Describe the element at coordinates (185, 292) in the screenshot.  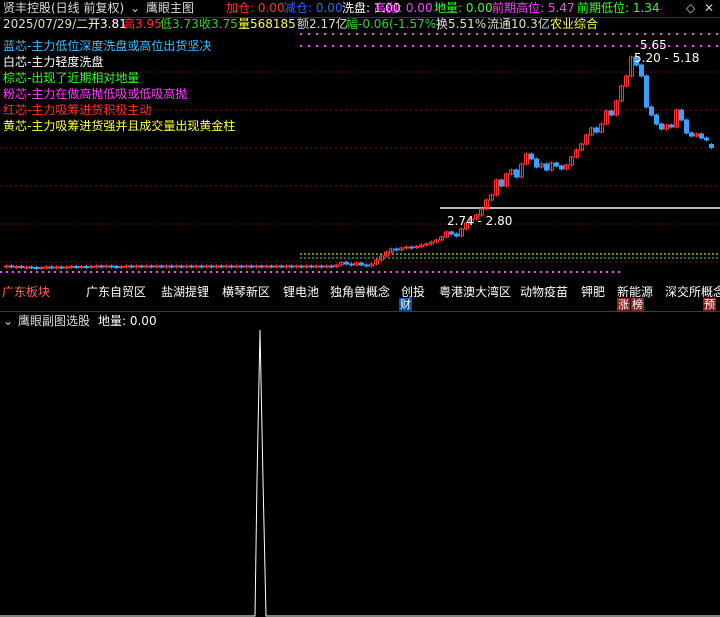
I see `concept-tag: 盐湖提锂` at that location.